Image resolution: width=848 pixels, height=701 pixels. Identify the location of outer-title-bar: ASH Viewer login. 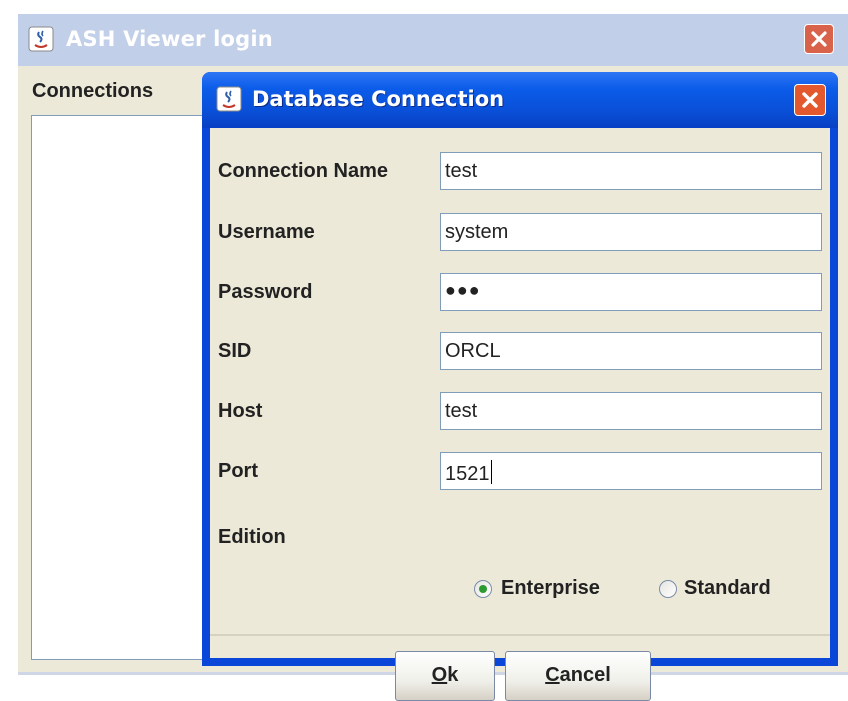
(433, 40).